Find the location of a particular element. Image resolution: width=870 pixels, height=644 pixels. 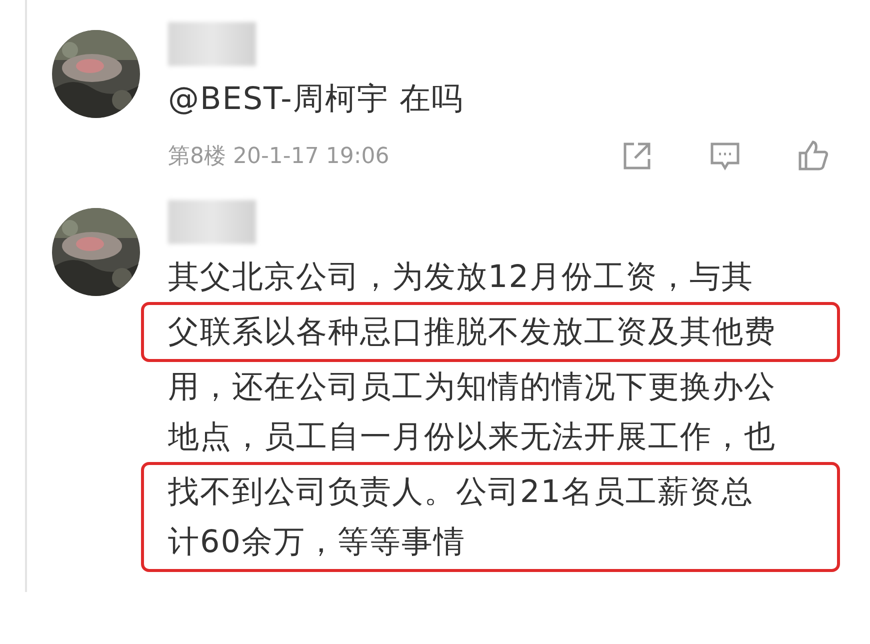

comment-text: 其父北京公司，为发放12月份工资，与其 is located at coordinates (461, 277).